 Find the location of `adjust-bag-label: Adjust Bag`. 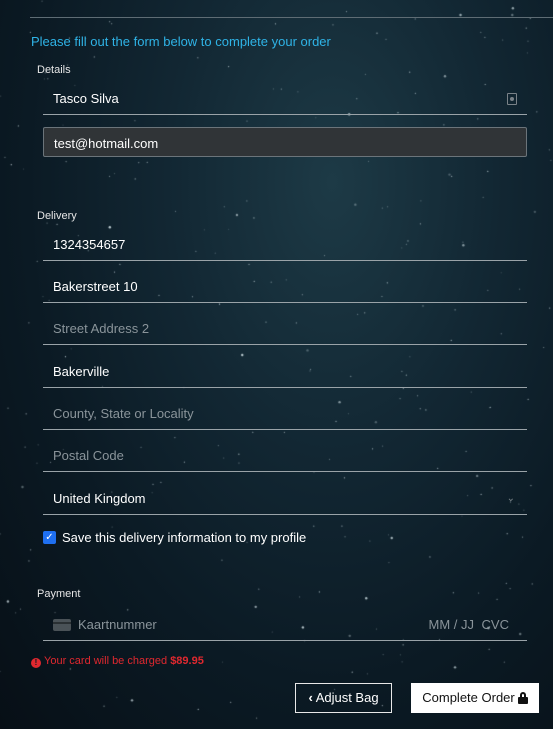

adjust-bag-label: Adjust Bag is located at coordinates (347, 697).